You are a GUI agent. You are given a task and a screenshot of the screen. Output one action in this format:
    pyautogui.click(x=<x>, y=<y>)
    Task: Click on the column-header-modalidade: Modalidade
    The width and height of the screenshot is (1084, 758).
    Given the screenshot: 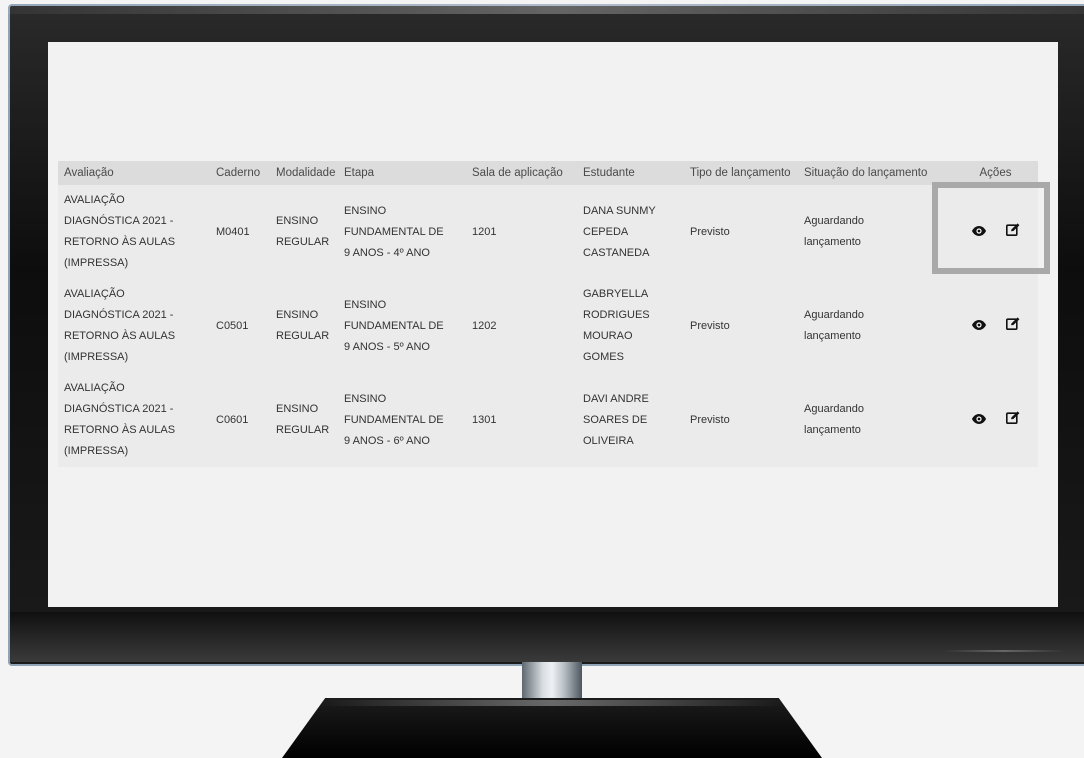 What is the action you would take?
    pyautogui.click(x=304, y=173)
    